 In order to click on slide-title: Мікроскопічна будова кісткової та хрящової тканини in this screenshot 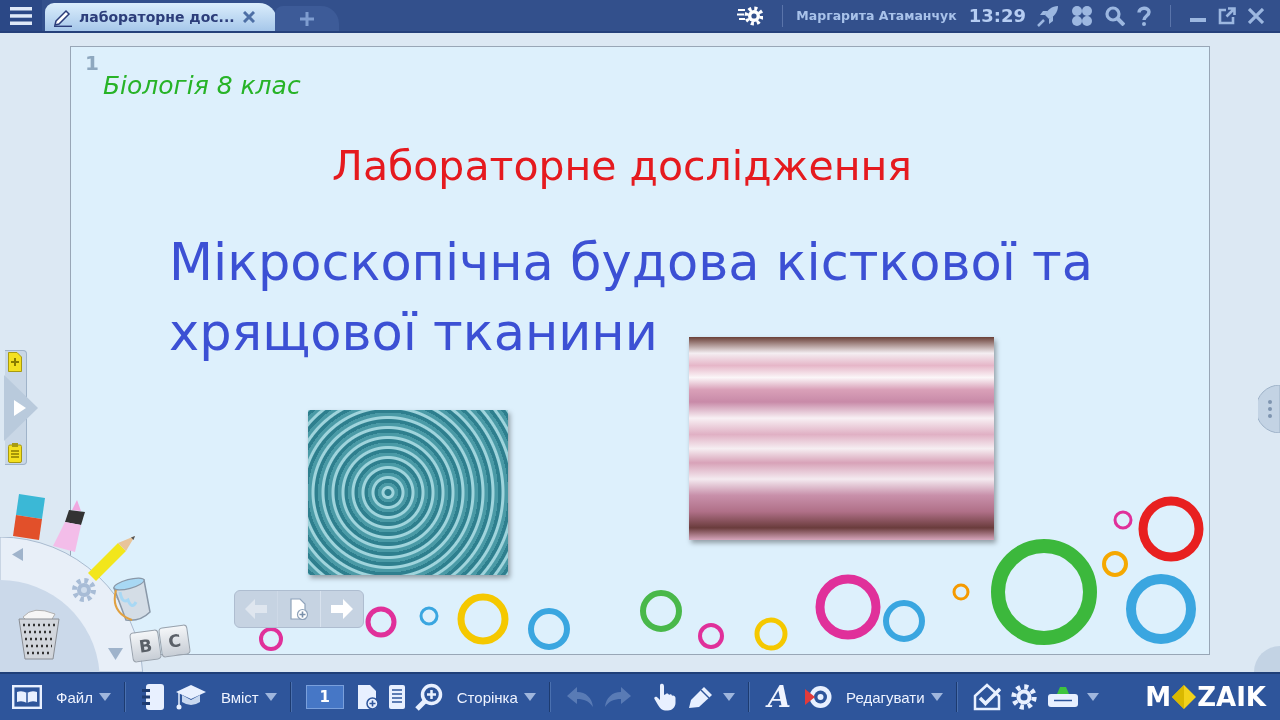, I will do `click(631, 298)`.